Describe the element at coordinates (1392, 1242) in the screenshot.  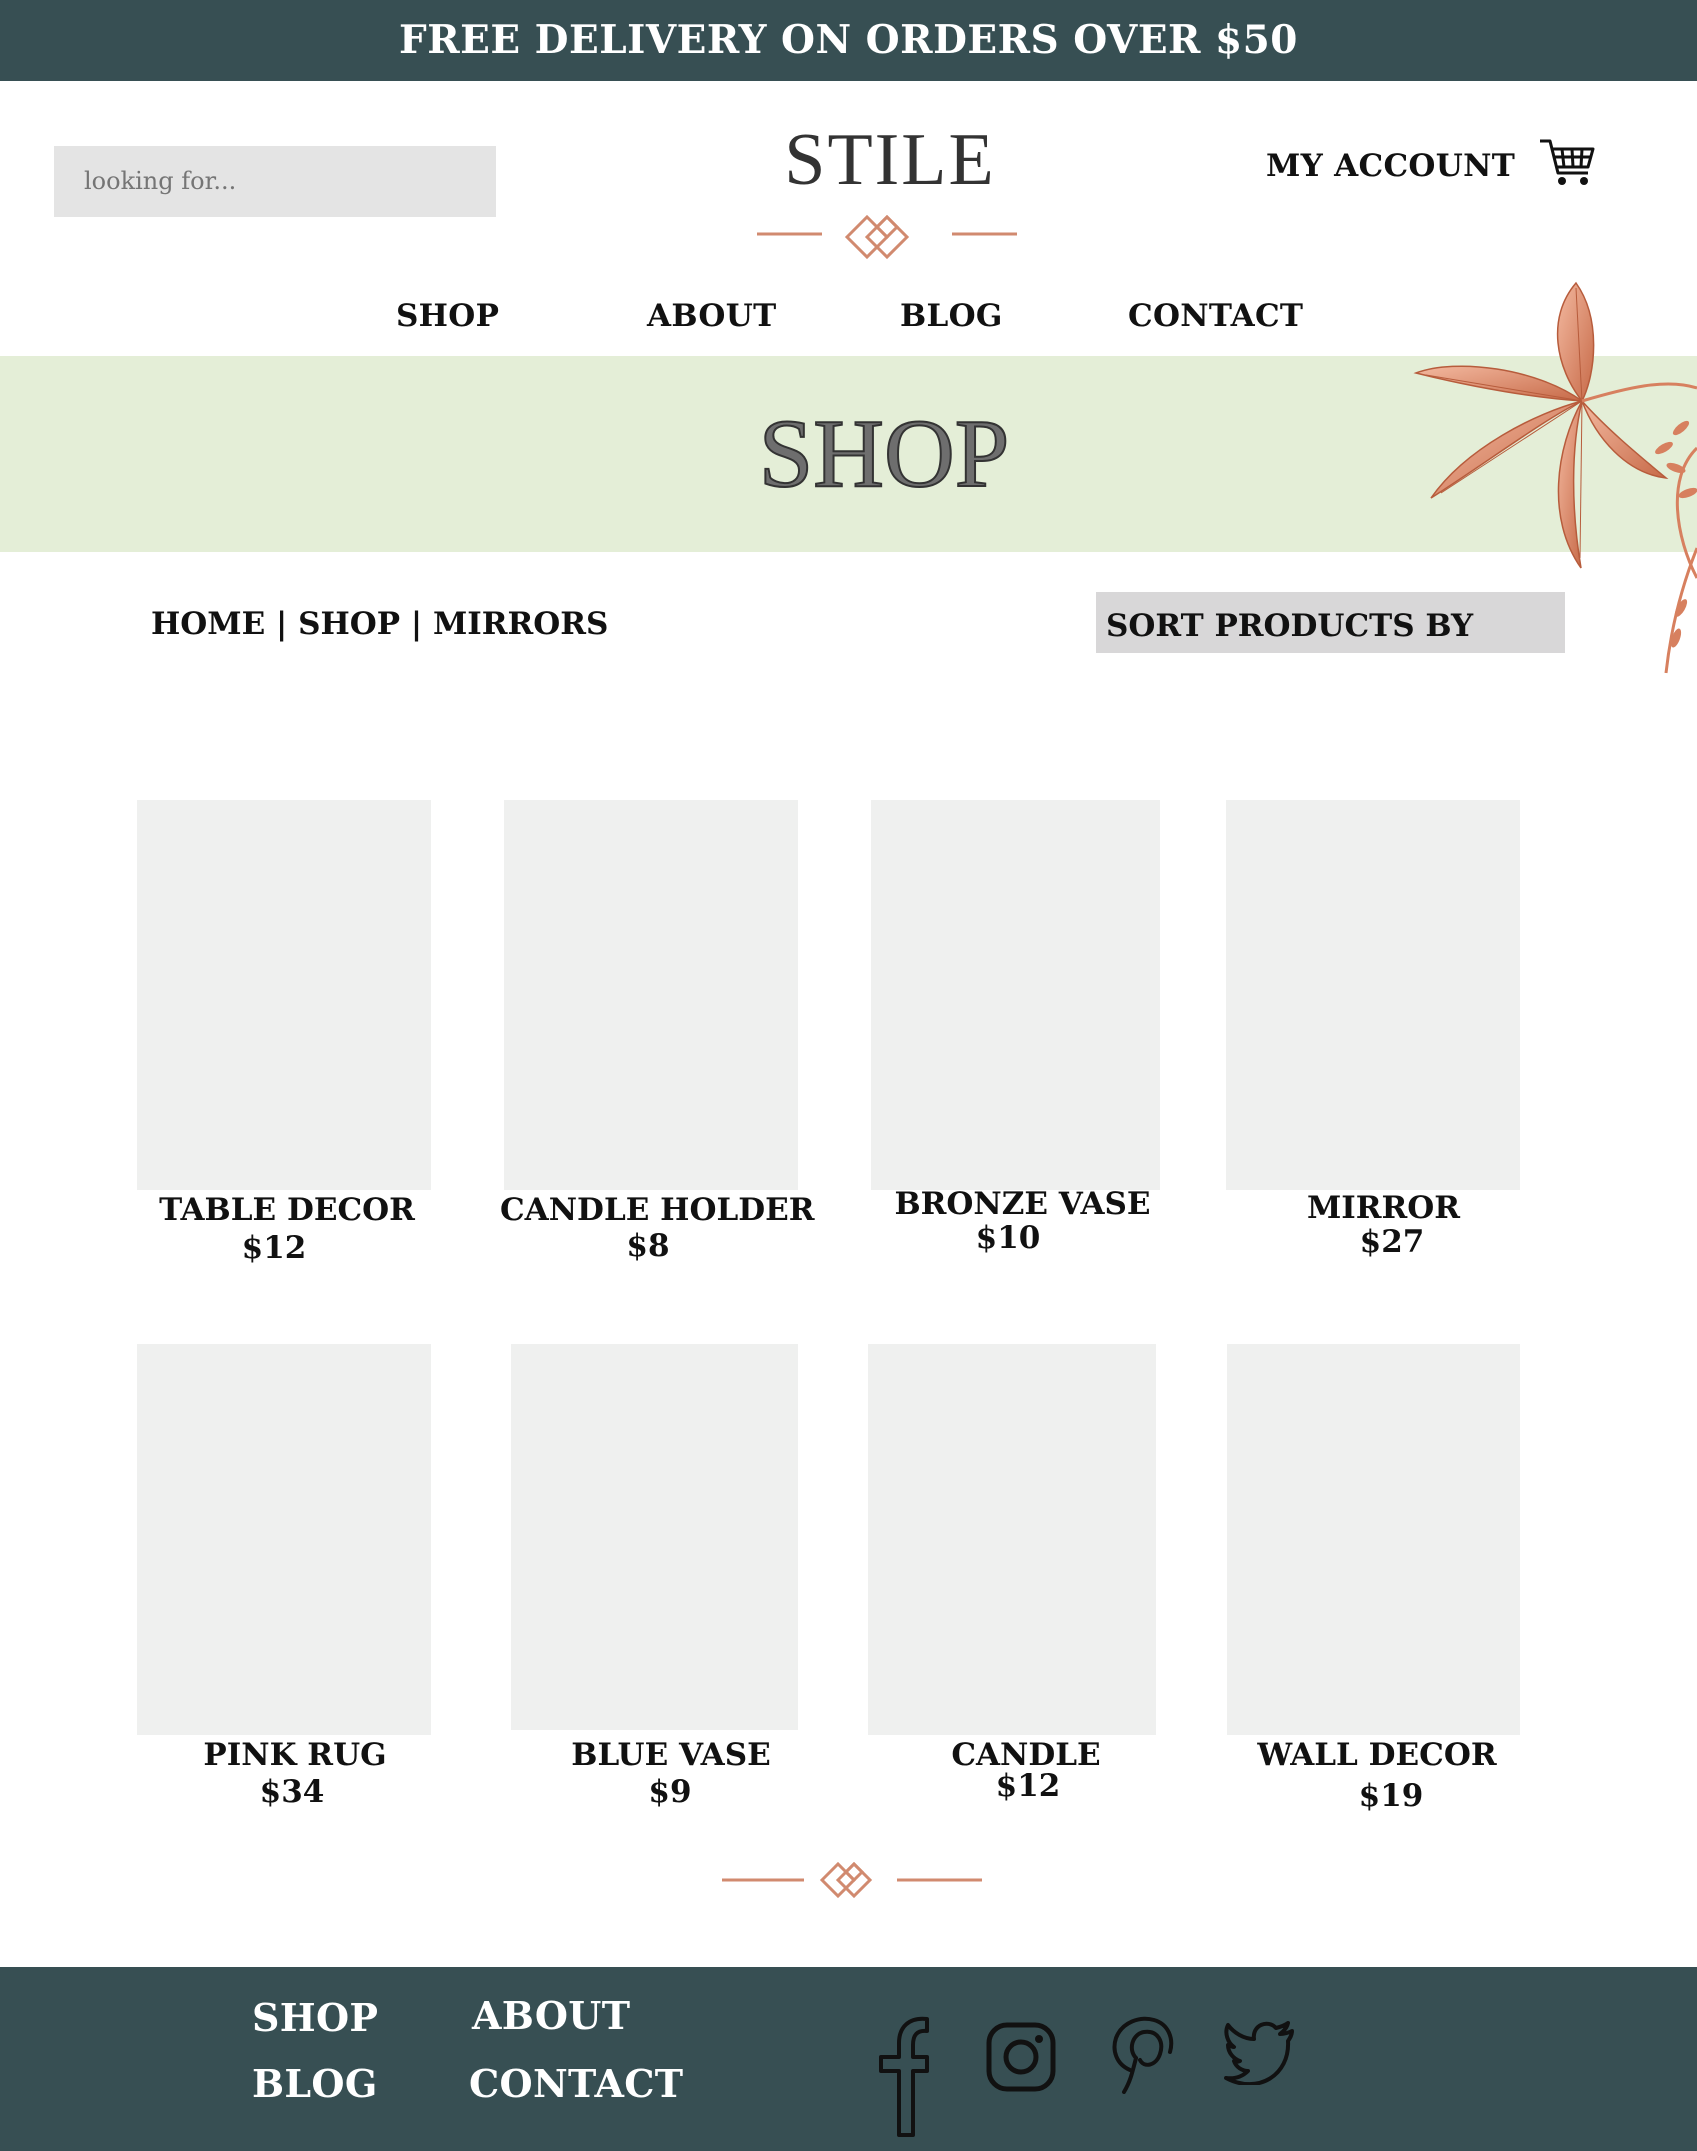
I see `product-price: $27` at that location.